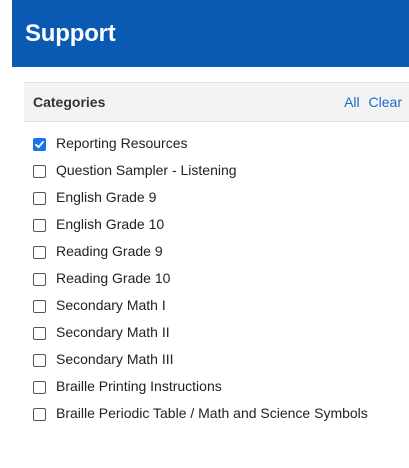 This screenshot has height=468, width=409. I want to click on page-title: Support, so click(70, 33).